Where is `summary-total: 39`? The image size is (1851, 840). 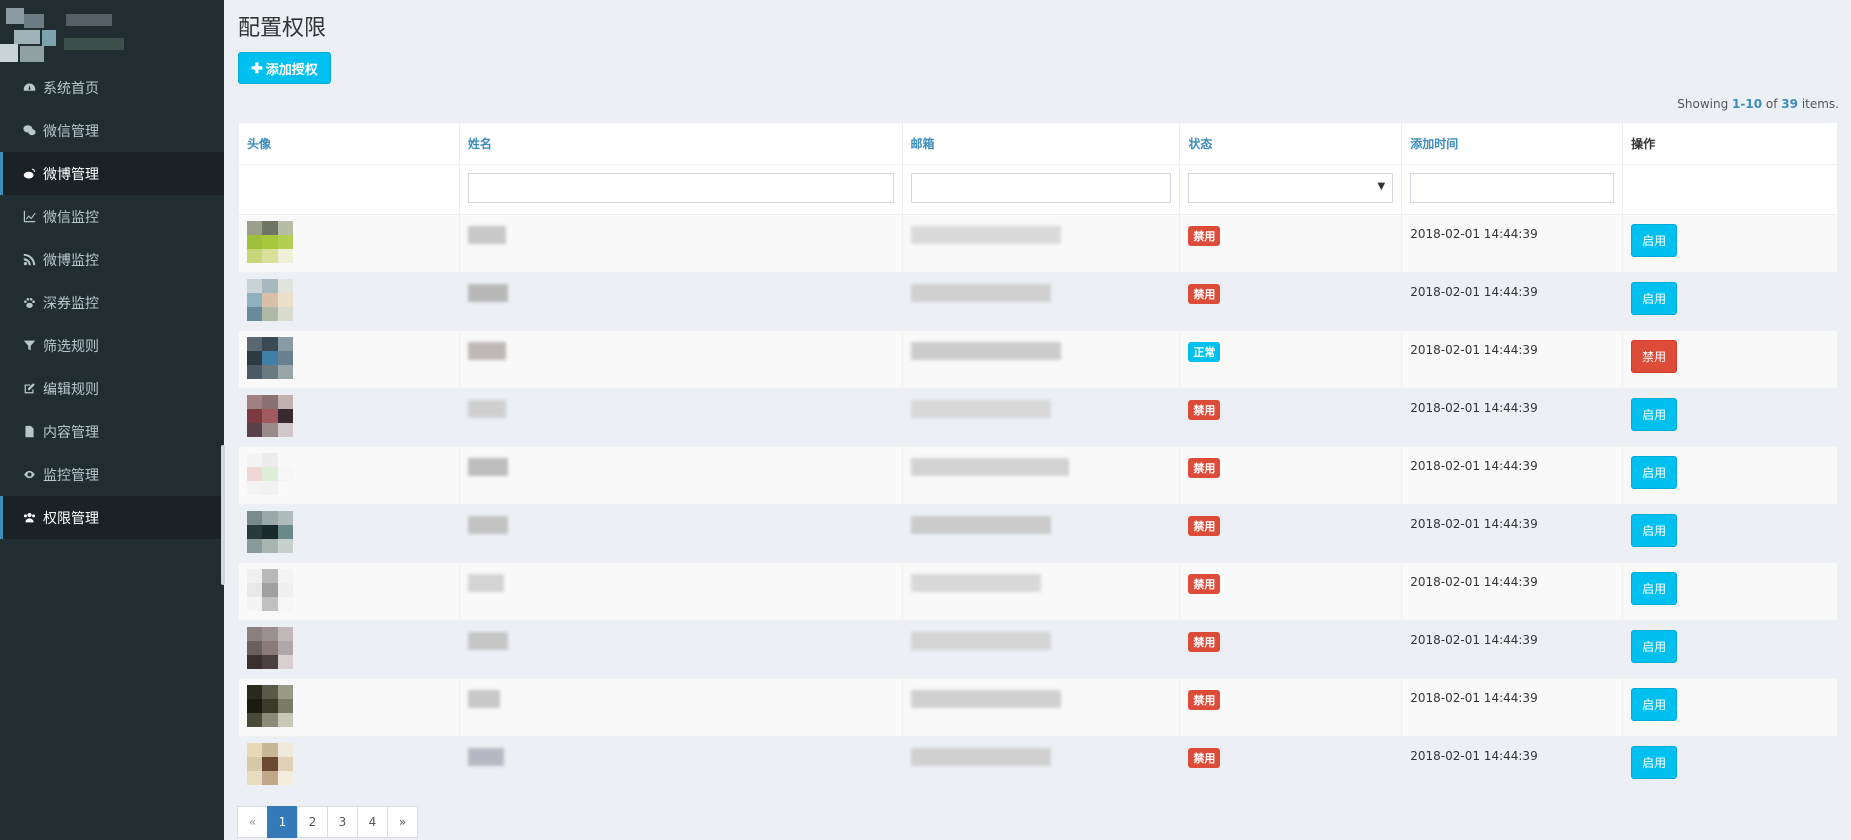 summary-total: 39 is located at coordinates (1789, 104).